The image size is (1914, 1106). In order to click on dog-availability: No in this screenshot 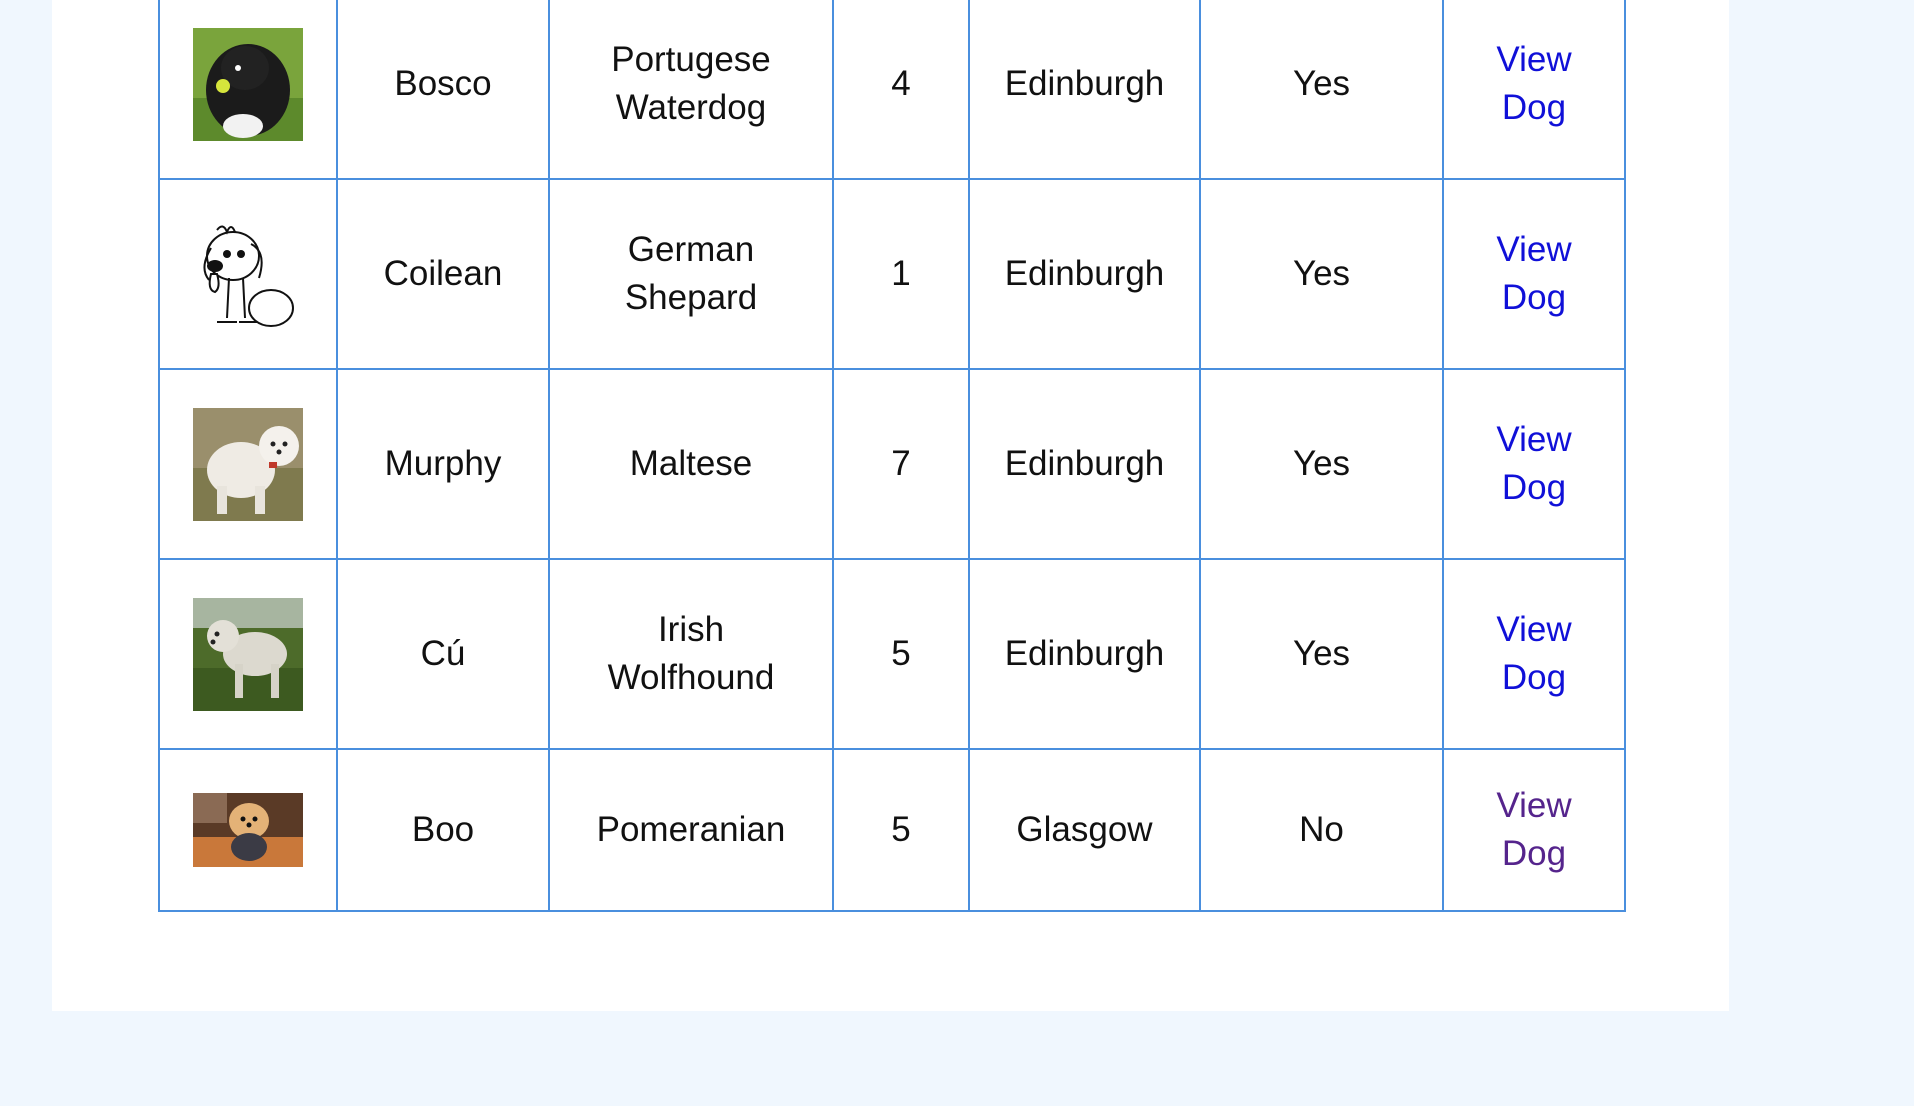, I will do `click(1321, 830)`.